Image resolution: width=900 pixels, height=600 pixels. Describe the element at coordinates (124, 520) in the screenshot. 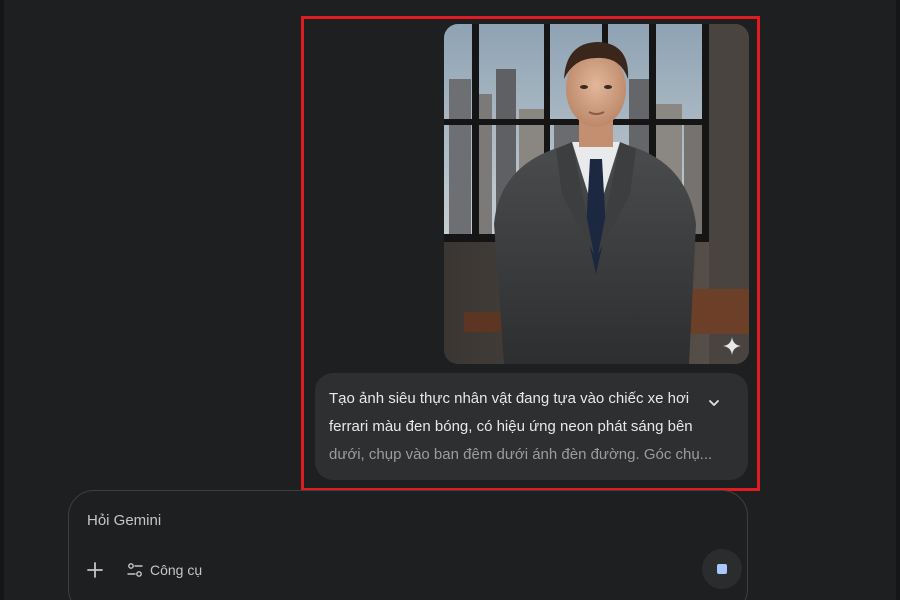

I see `prompt-input: Hỏi Gemini` at that location.